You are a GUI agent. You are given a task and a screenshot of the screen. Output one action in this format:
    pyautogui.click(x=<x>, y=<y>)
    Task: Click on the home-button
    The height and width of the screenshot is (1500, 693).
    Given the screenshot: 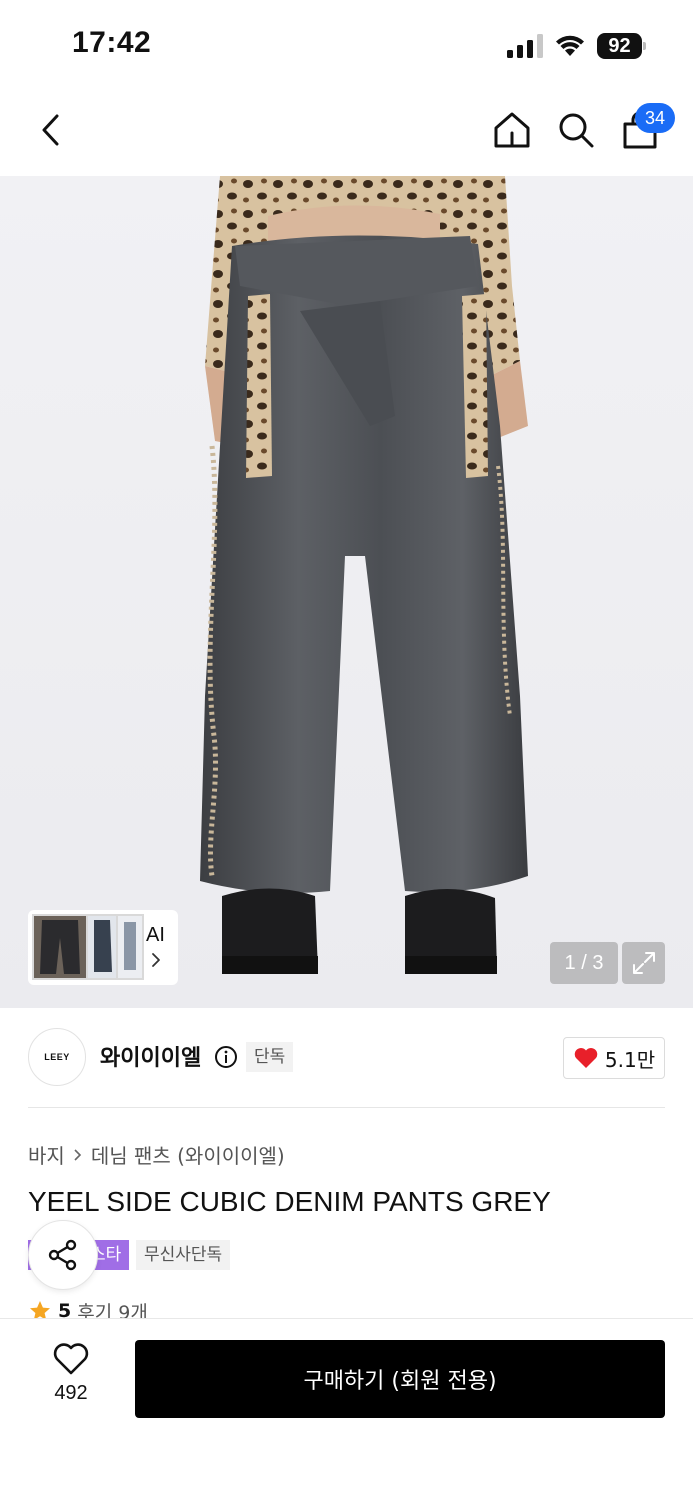 What is the action you would take?
    pyautogui.click(x=512, y=130)
    